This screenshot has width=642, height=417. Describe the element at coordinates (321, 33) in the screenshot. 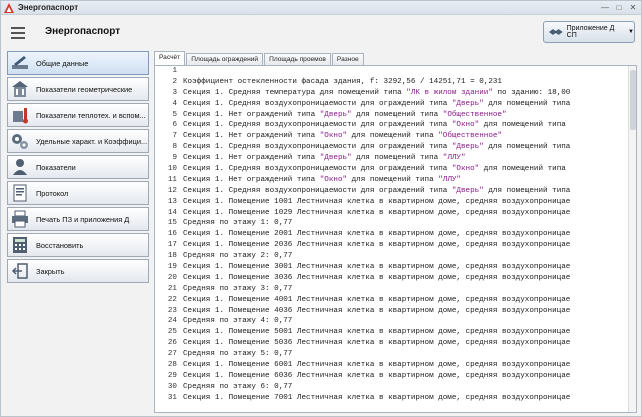

I see `header: Энергопаспорт Приложение Д СП ▼` at that location.